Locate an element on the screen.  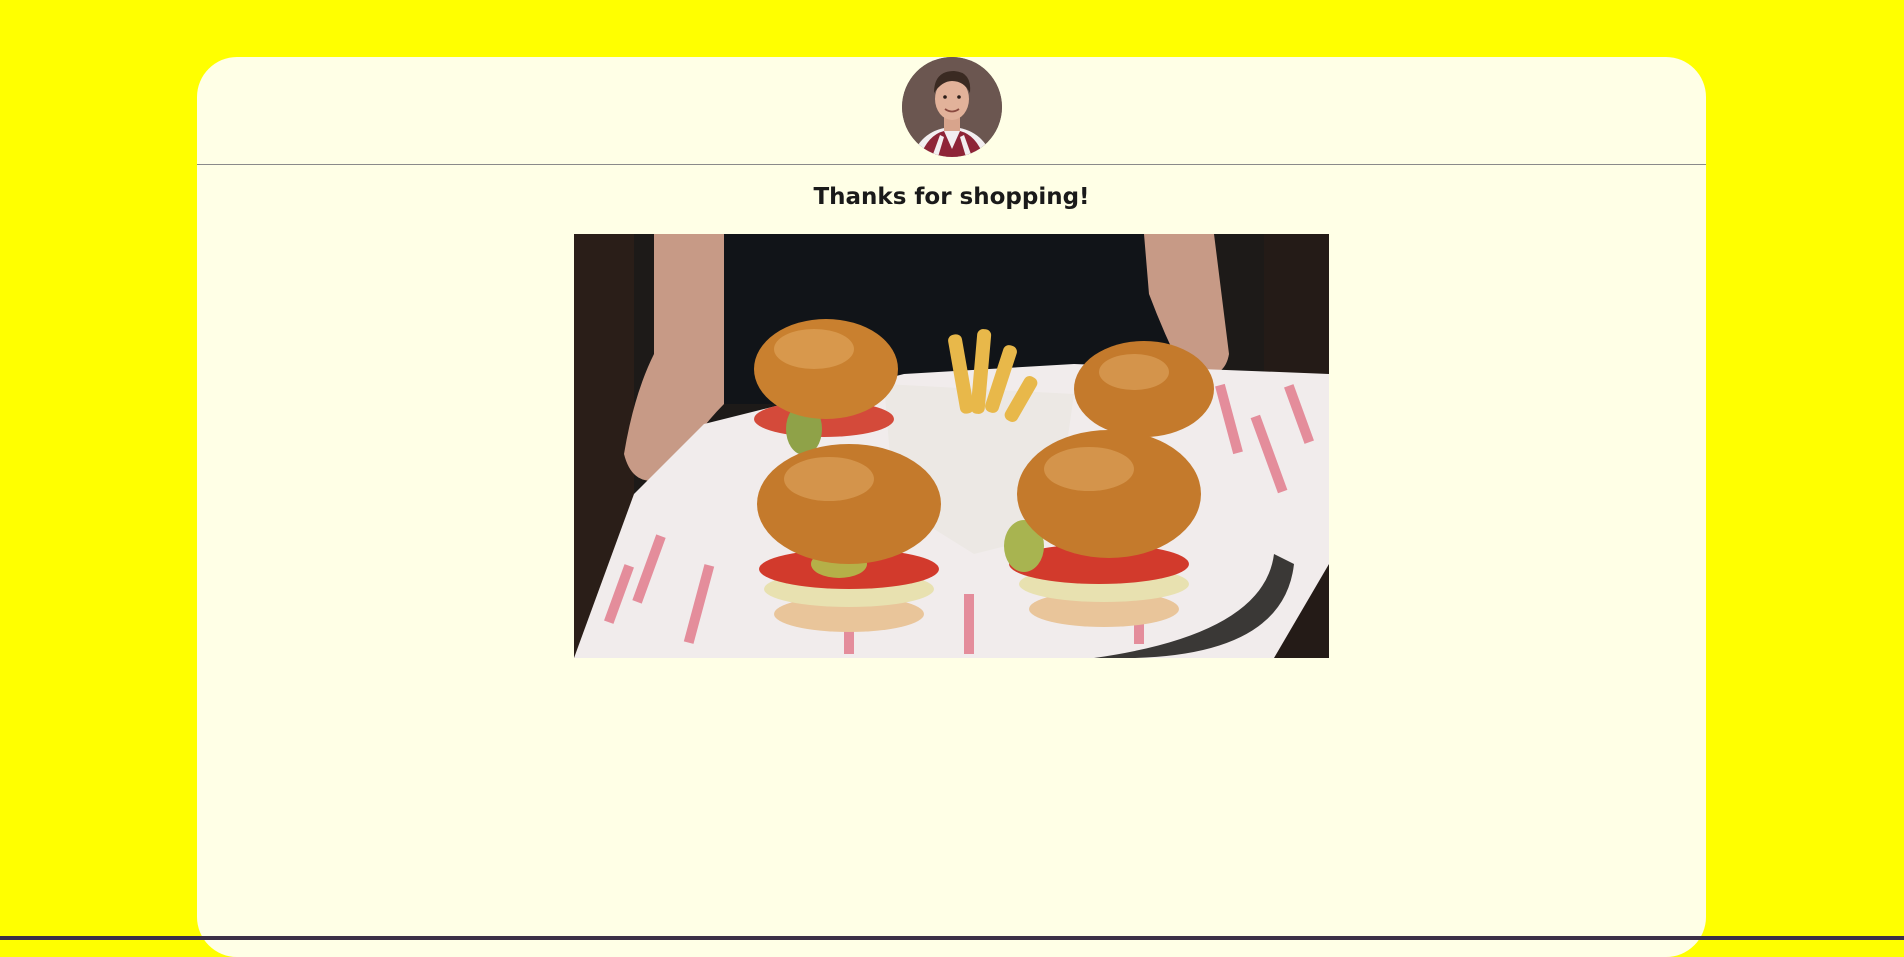
avatar-image is located at coordinates (952, 107).